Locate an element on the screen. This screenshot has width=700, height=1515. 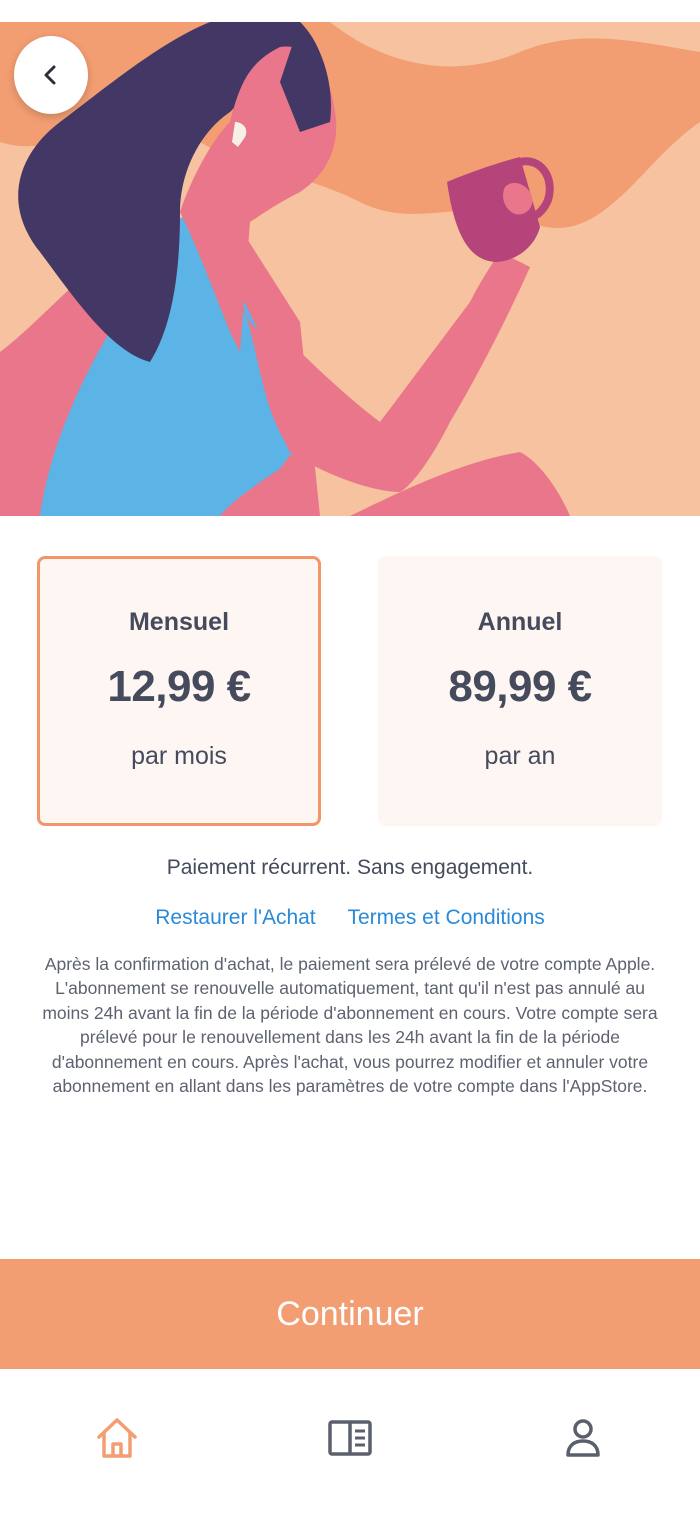
tab-home is located at coordinates (117, 1438).